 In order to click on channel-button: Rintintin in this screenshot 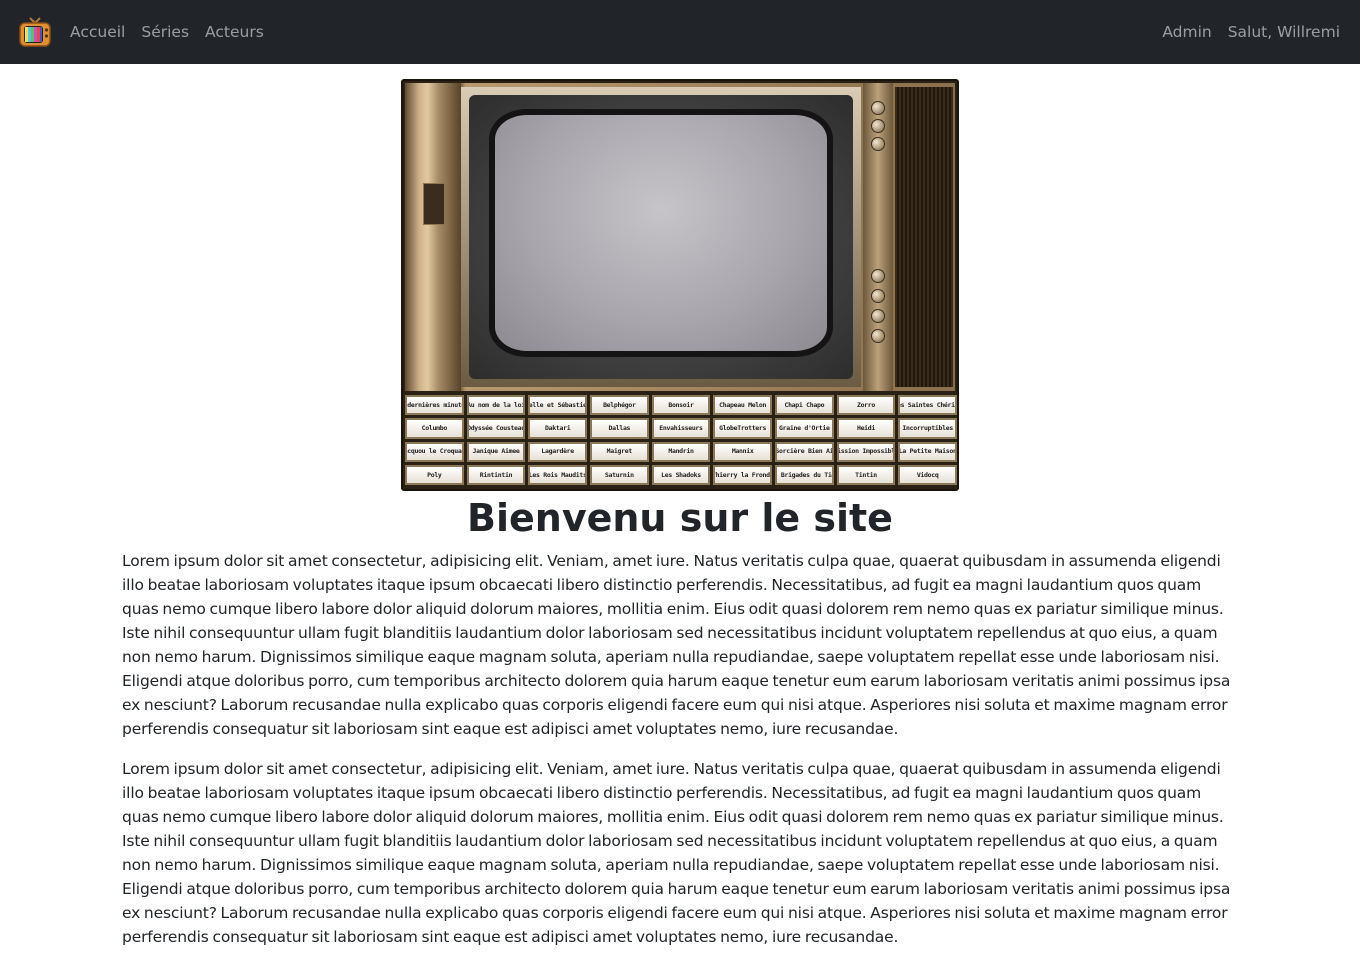, I will do `click(496, 474)`.